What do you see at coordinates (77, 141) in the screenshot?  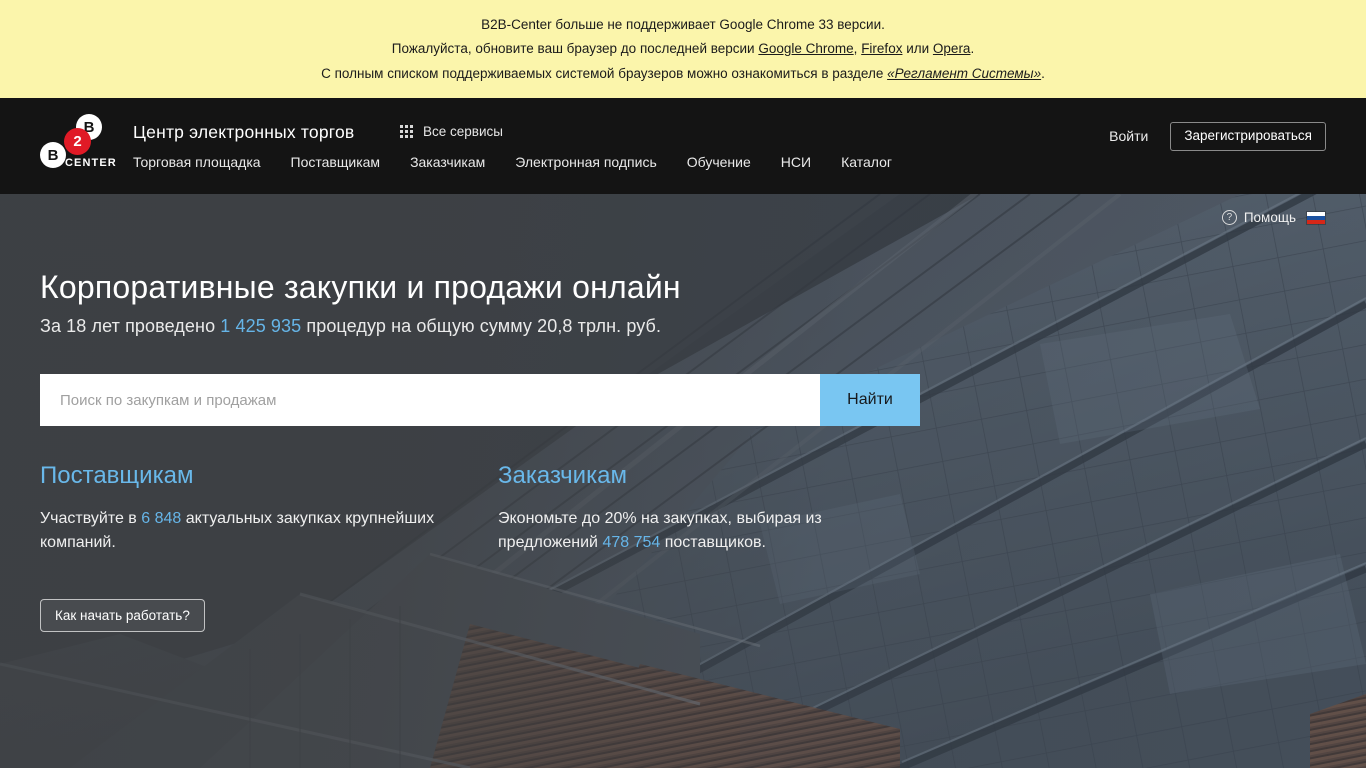 I see `logo-two-badge-icon: 2` at bounding box center [77, 141].